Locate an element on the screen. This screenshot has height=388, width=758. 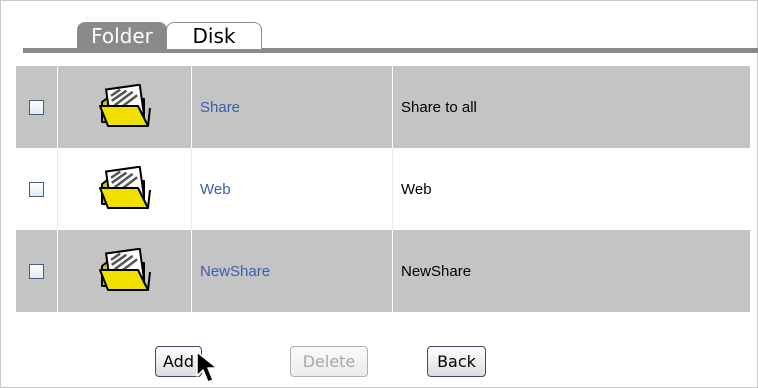
share-name-link: Web is located at coordinates (215, 189).